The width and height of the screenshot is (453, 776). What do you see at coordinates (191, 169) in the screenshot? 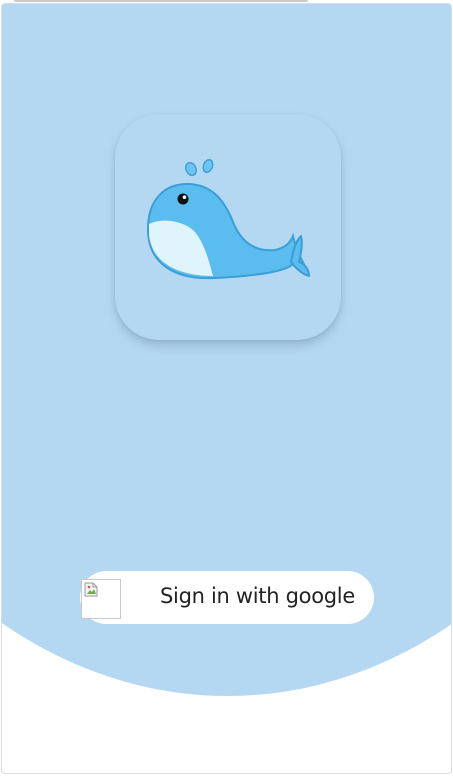
I see `spout-drop-left` at bounding box center [191, 169].